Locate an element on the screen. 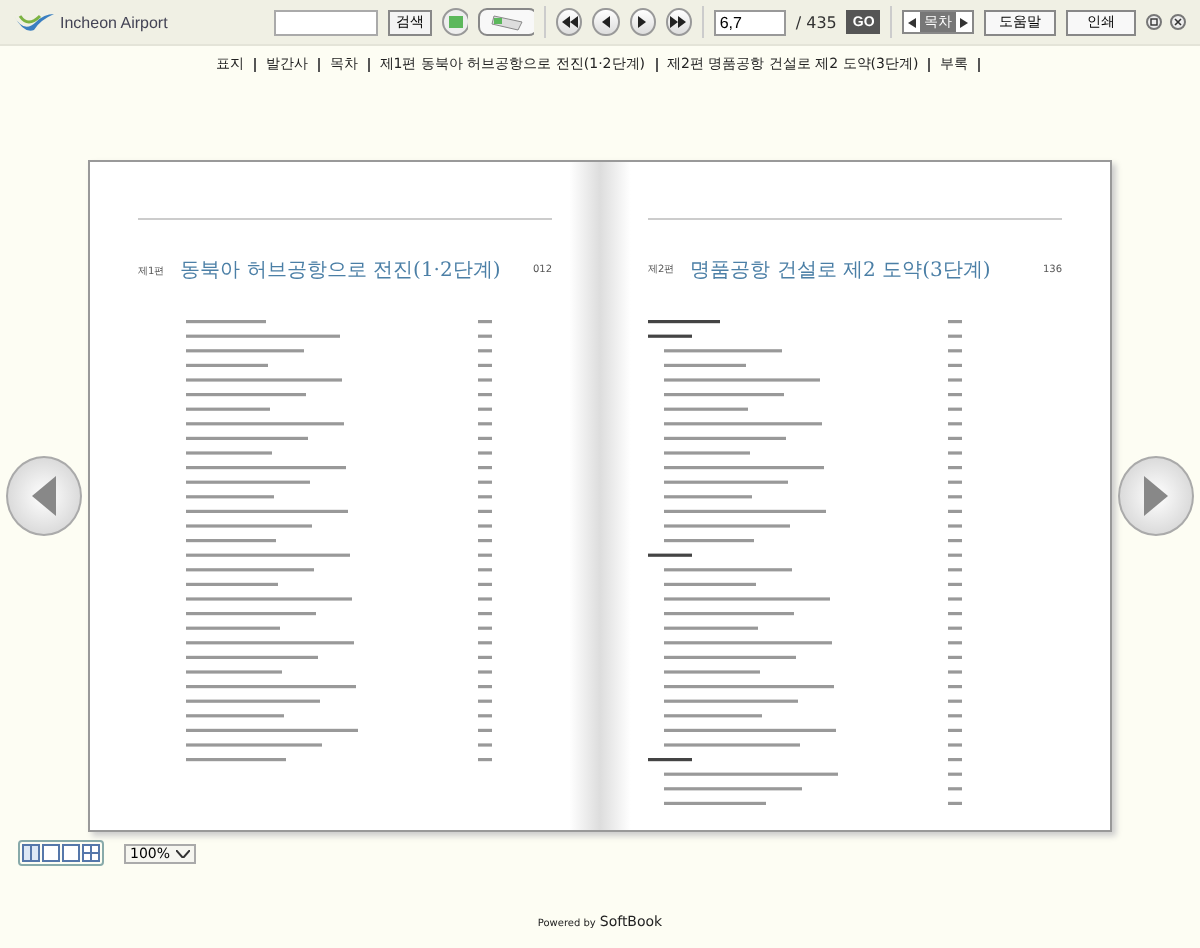 Image resolution: width=1200 pixels, height=948 pixels. memo-icon is located at coordinates (455, 22).